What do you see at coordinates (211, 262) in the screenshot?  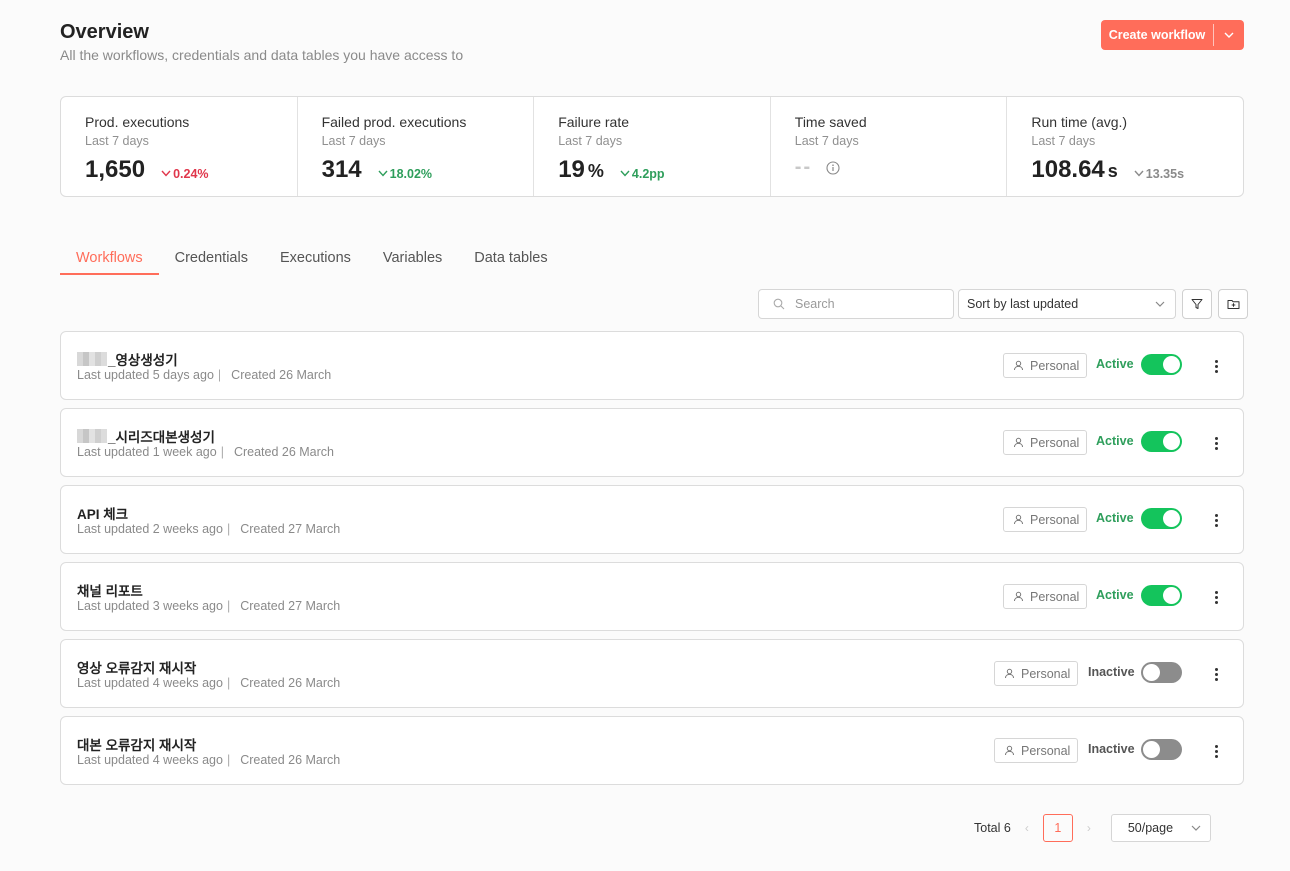 I see `tab-credentials: Credentials` at bounding box center [211, 262].